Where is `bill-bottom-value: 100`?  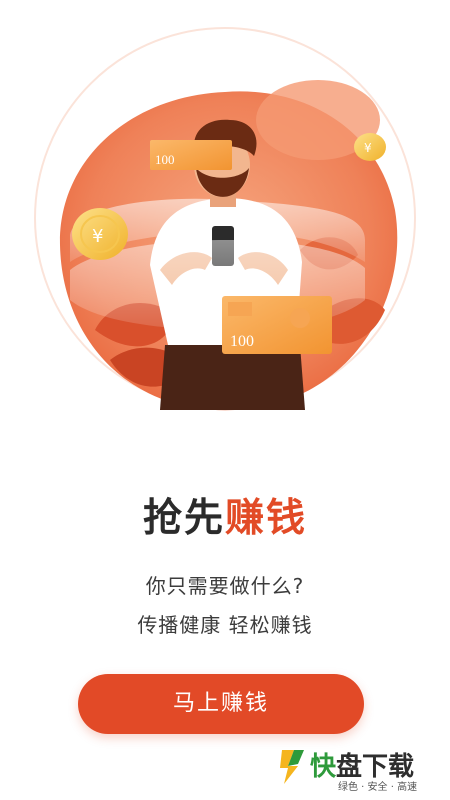
bill-bottom-value: 100 is located at coordinates (242, 341).